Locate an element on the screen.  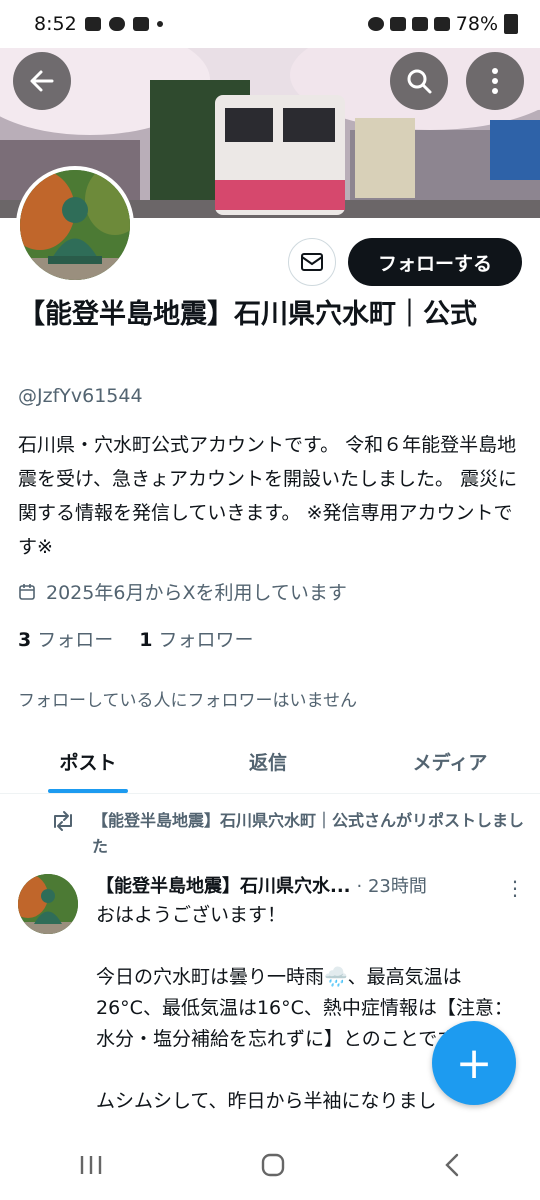
joined-text: 2025年6月からXを利用しています is located at coordinates (196, 593).